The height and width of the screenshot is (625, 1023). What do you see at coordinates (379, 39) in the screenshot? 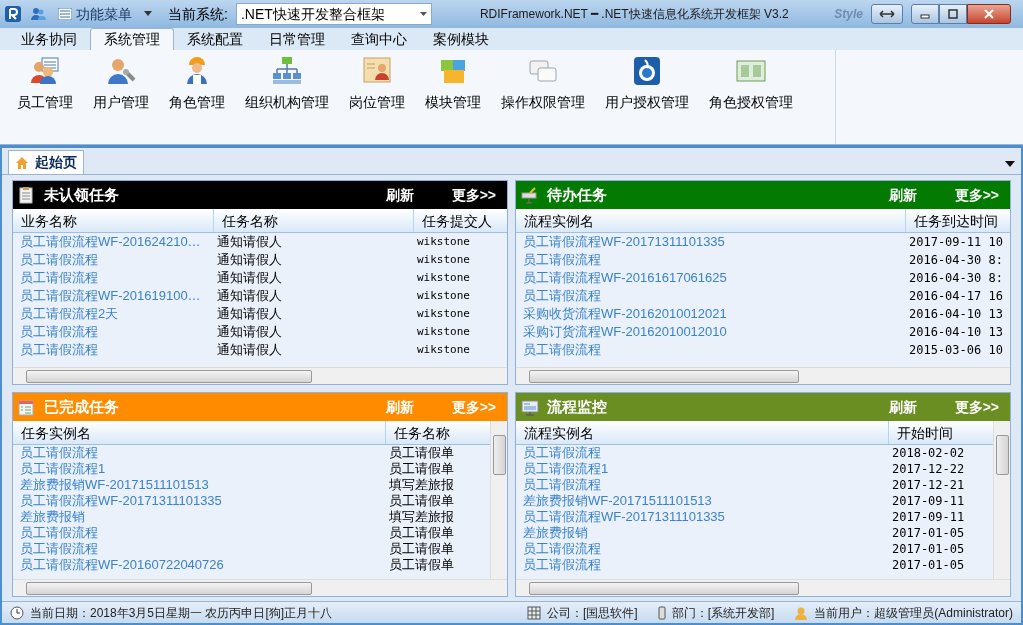
I see `menu-tab: 查询中心` at bounding box center [379, 39].